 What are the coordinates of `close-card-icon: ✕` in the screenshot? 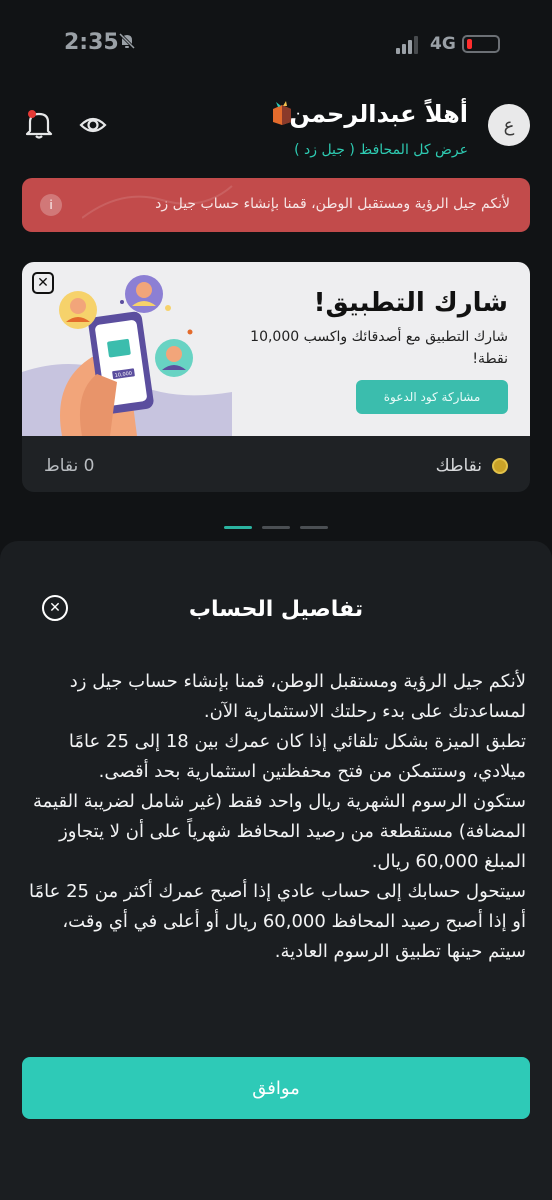 It's located at (43, 283).